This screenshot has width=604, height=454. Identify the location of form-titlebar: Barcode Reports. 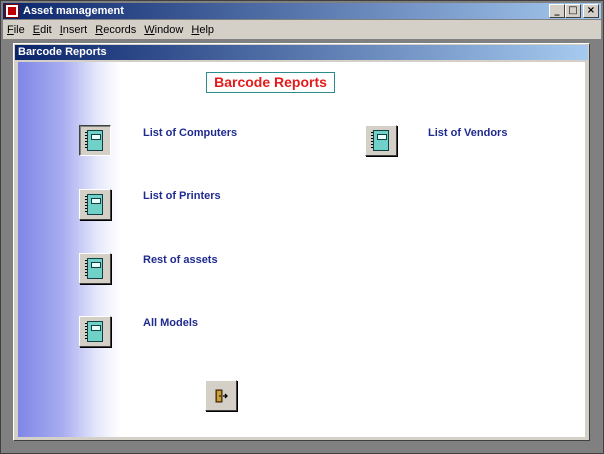
(301, 52).